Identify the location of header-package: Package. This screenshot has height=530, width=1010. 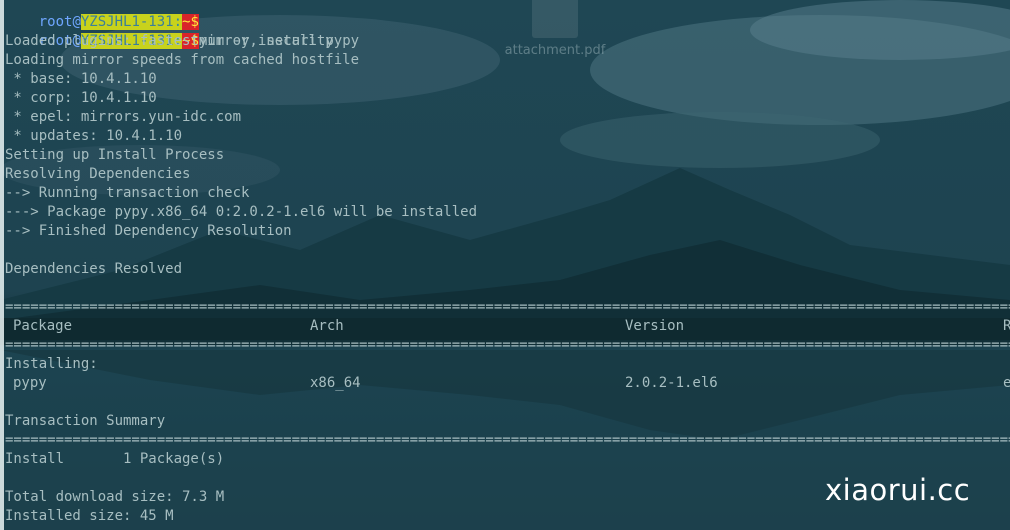
(43, 326).